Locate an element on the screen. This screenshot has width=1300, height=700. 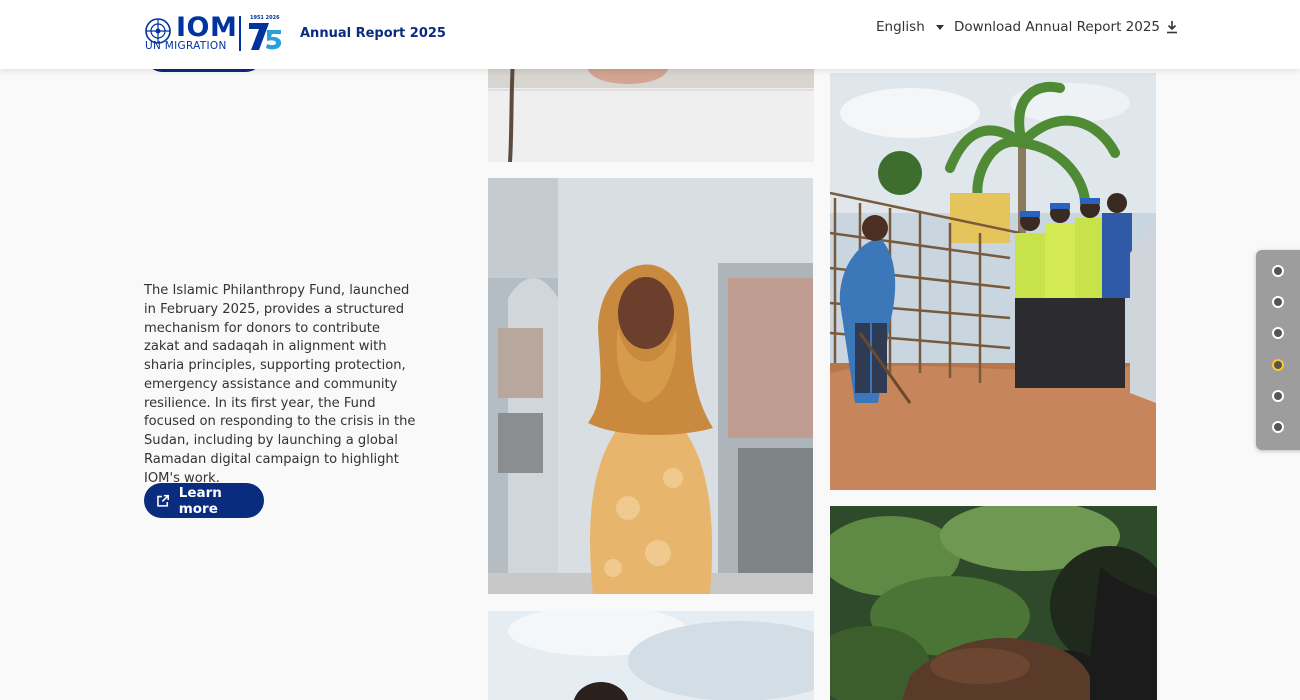
iom-logo: IOM UN MIGRATION 1951 2026 is located at coordinates (213, 32).